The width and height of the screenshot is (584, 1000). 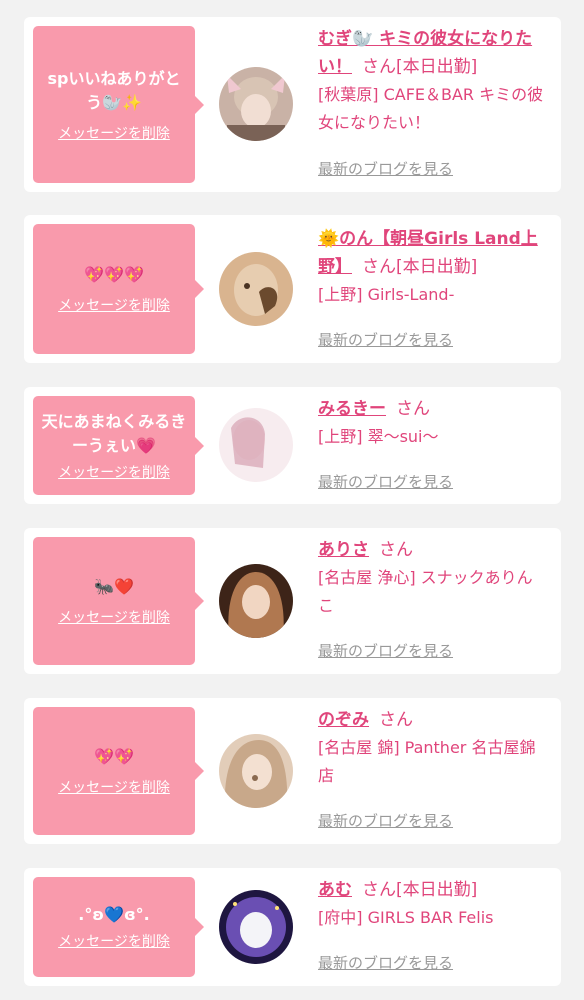 What do you see at coordinates (352, 409) in the screenshot?
I see `cast-name-link: みるきー` at bounding box center [352, 409].